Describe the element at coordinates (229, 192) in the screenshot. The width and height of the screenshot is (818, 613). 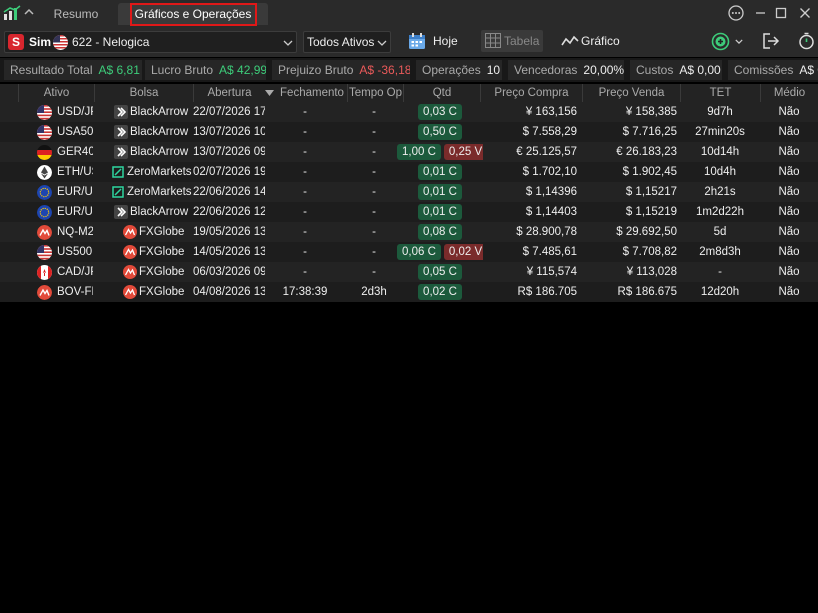
I see `cell-abertura: 22/06/2026 14` at that location.